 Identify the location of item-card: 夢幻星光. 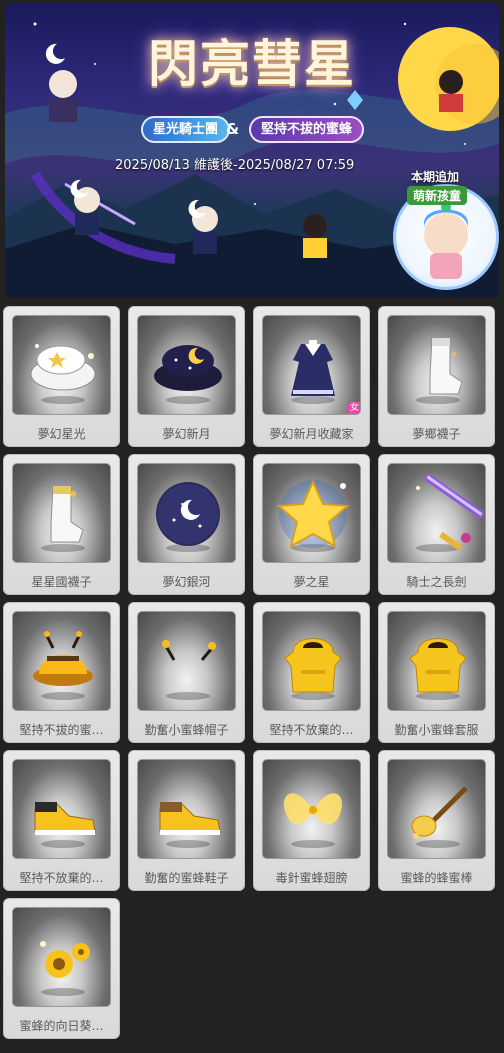
(61, 376).